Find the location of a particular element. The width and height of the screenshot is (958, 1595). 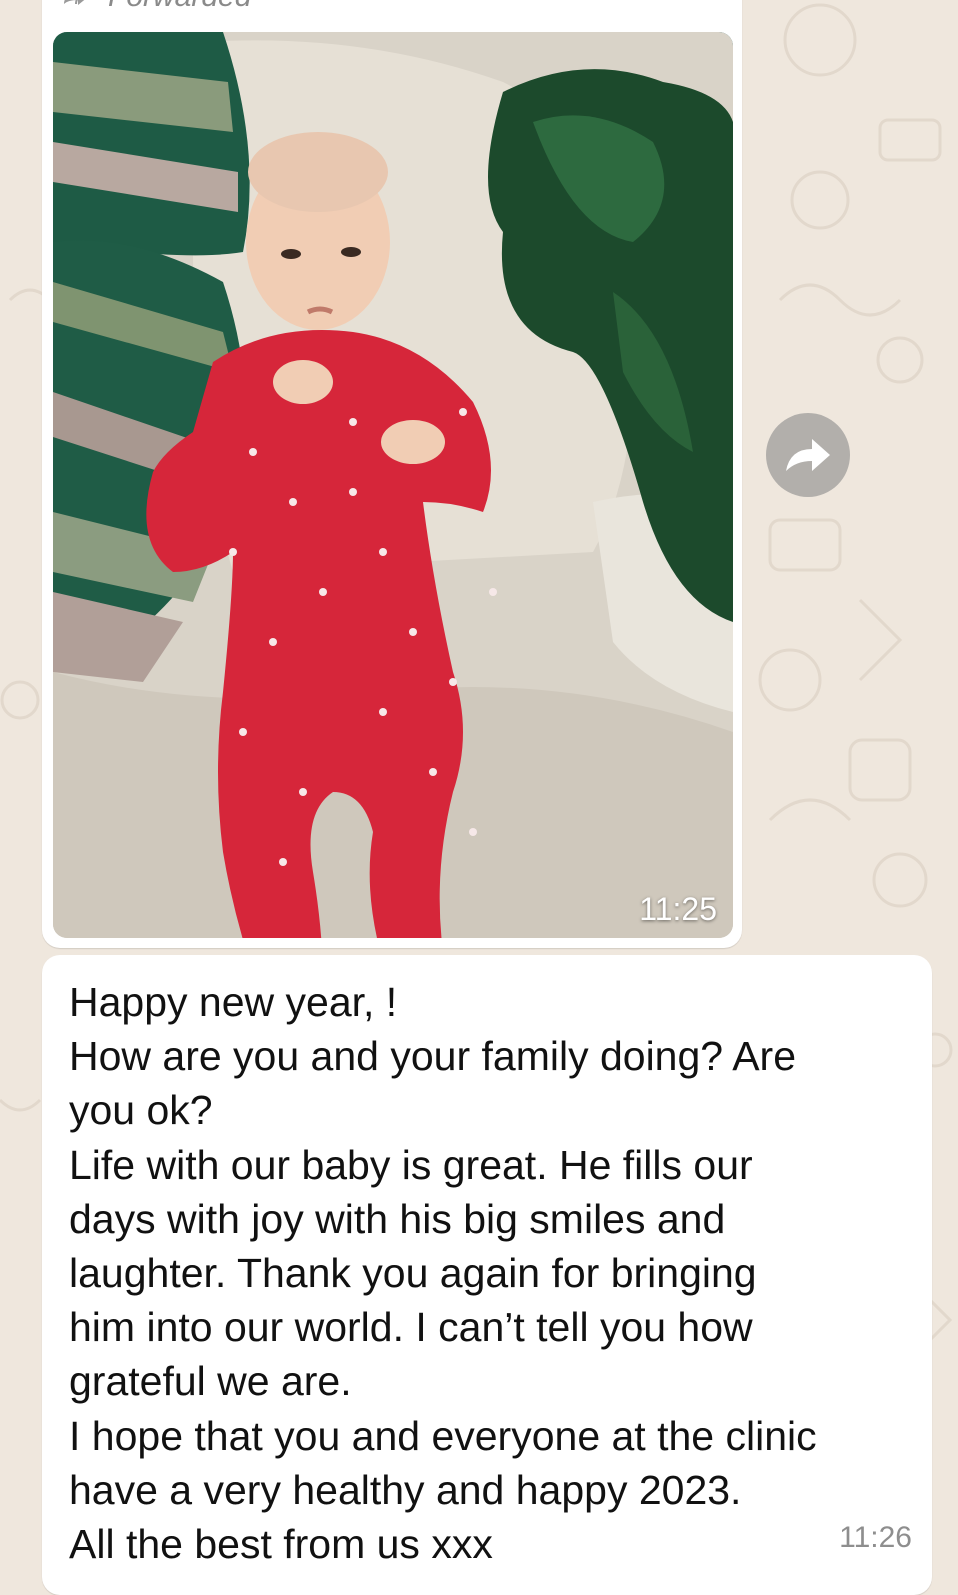

message-line: How are you and your family doing? Are is located at coordinates (433, 1056).